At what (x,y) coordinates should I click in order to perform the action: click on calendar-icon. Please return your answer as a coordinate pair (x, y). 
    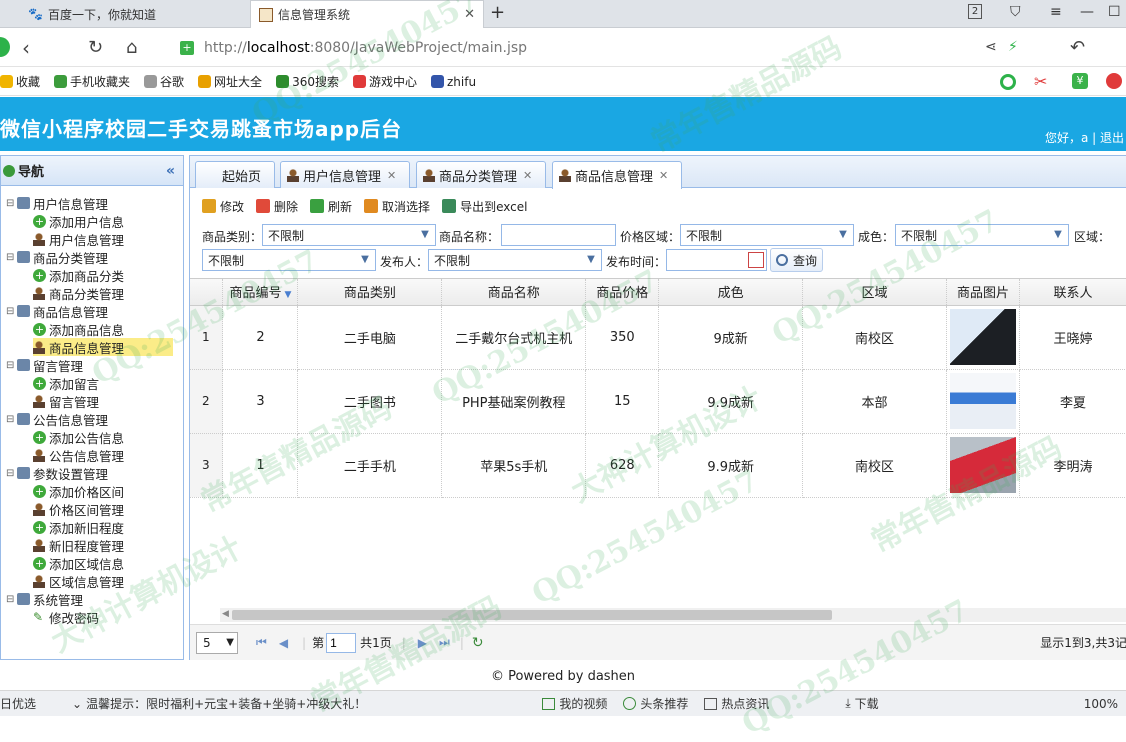
    Looking at the image, I should click on (756, 260).